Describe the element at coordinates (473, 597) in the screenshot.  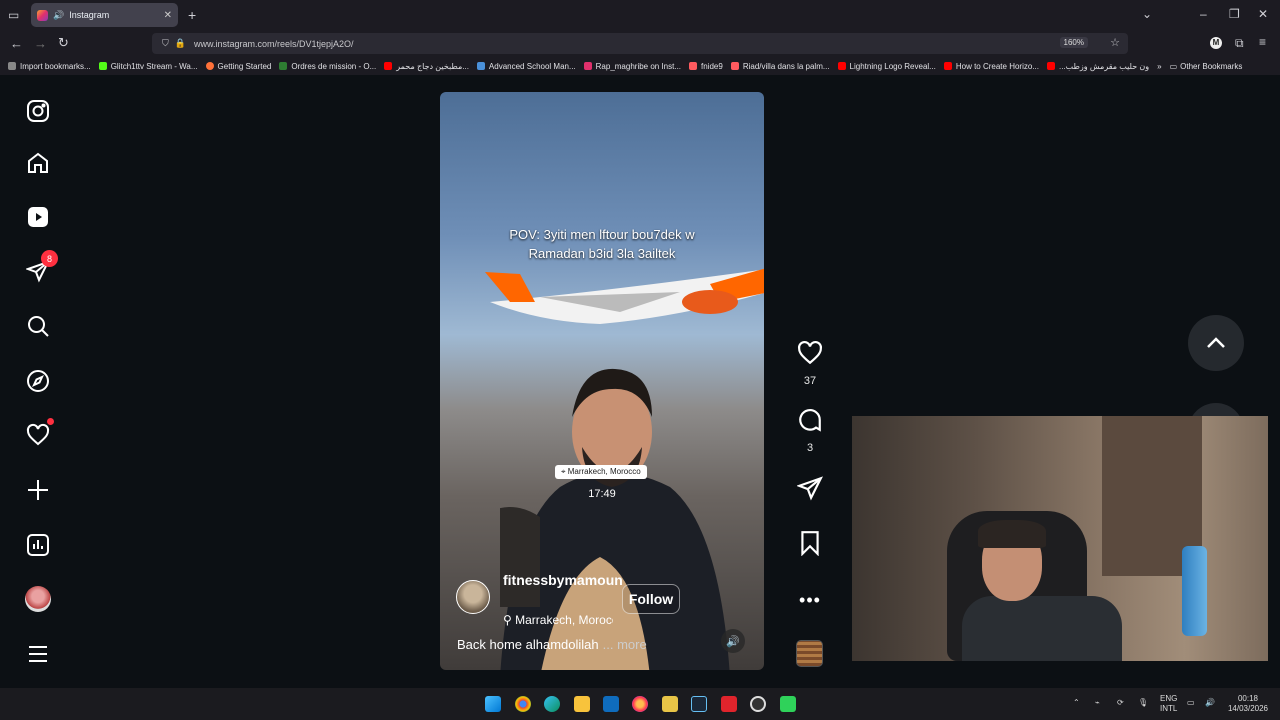
I see `author-avatar` at that location.